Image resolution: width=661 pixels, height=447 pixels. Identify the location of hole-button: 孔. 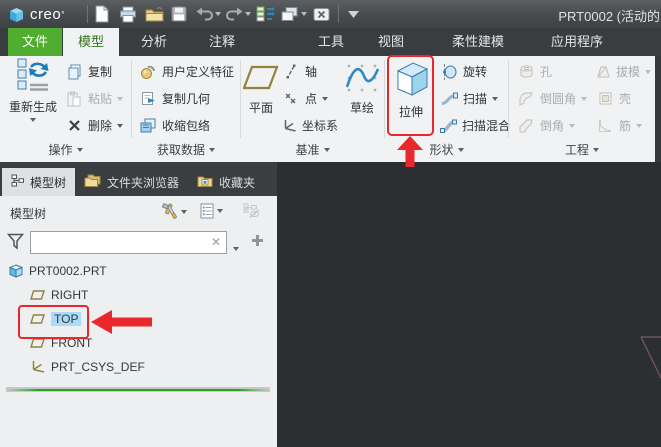
(552, 72).